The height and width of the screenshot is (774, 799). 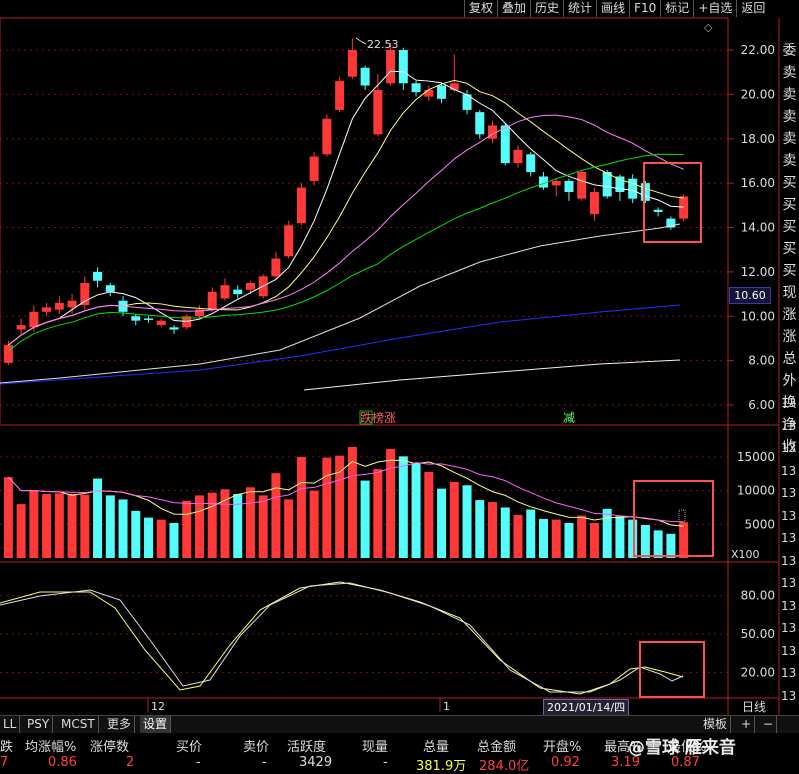 I want to click on diamond-icon: ◇, so click(x=708, y=27).